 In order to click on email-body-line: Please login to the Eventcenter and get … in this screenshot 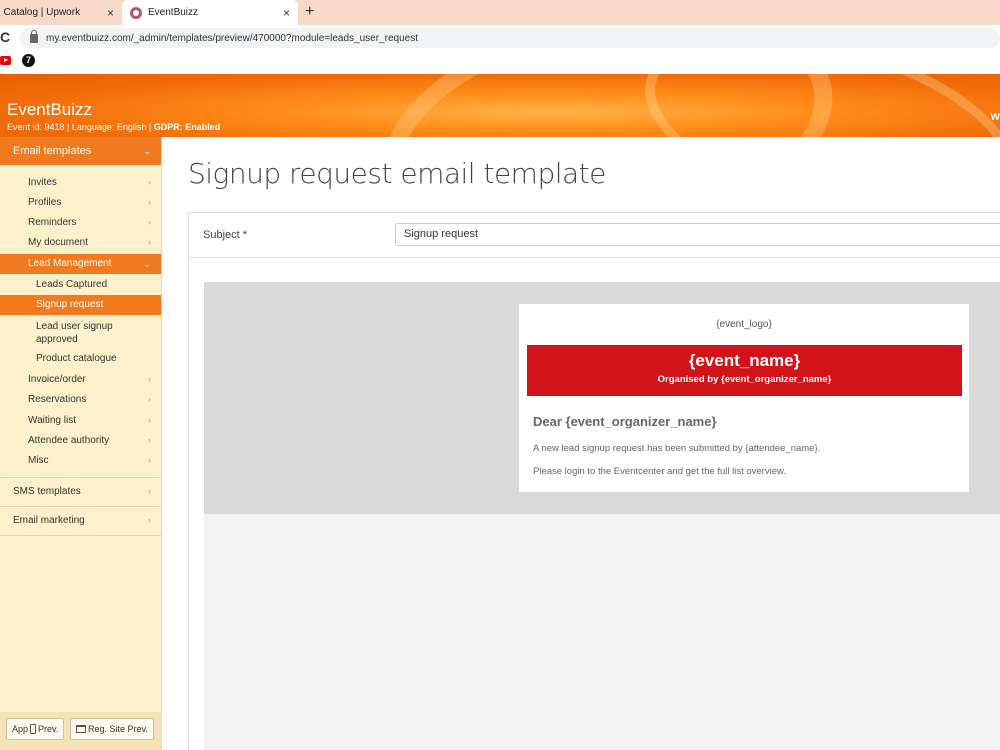, I will do `click(659, 471)`.